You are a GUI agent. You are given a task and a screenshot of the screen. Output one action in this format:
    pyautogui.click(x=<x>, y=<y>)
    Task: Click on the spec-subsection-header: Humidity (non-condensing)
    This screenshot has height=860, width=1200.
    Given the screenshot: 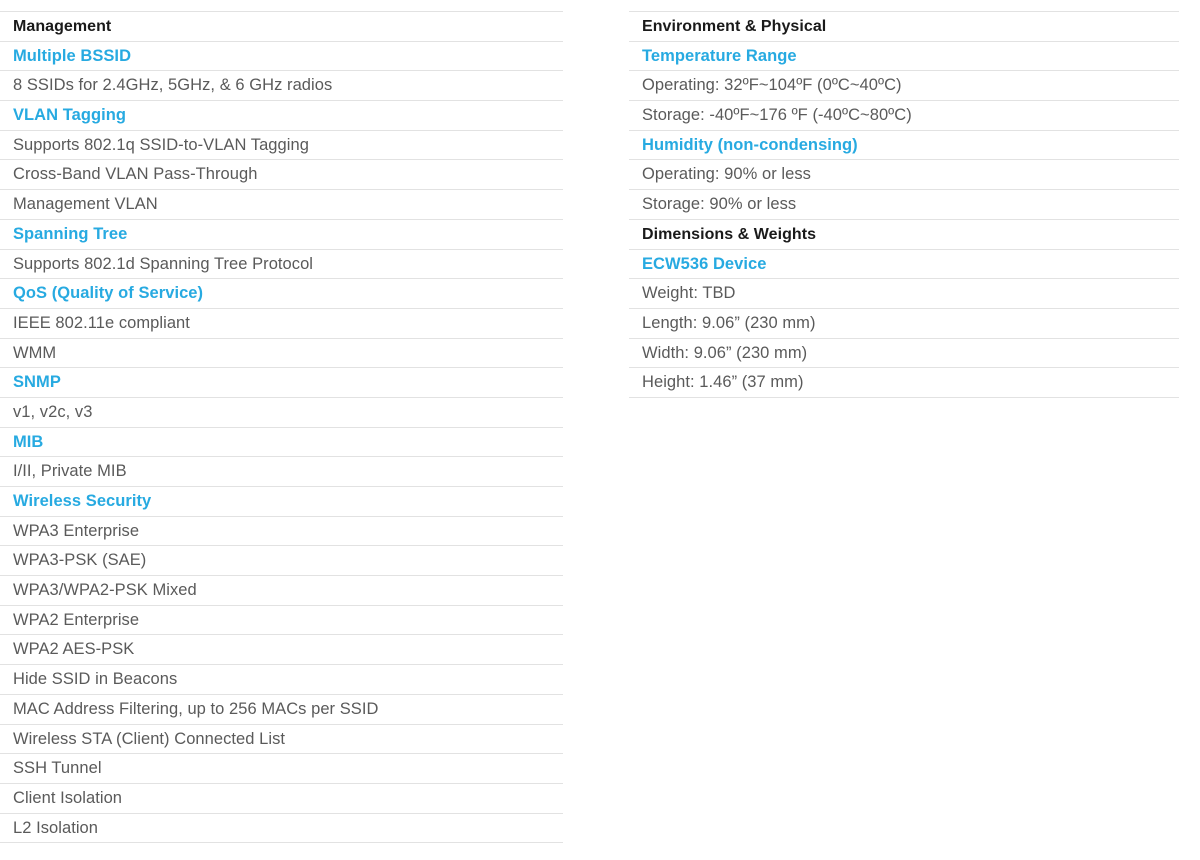 What is the action you would take?
    pyautogui.click(x=904, y=144)
    